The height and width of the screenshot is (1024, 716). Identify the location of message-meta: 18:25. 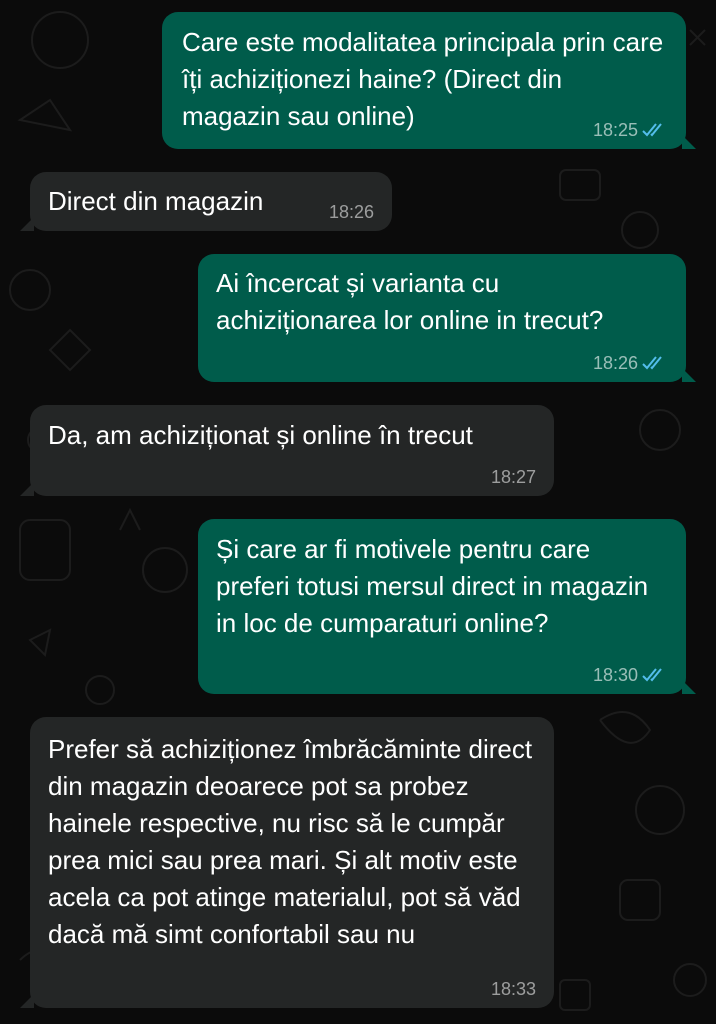
(630, 130).